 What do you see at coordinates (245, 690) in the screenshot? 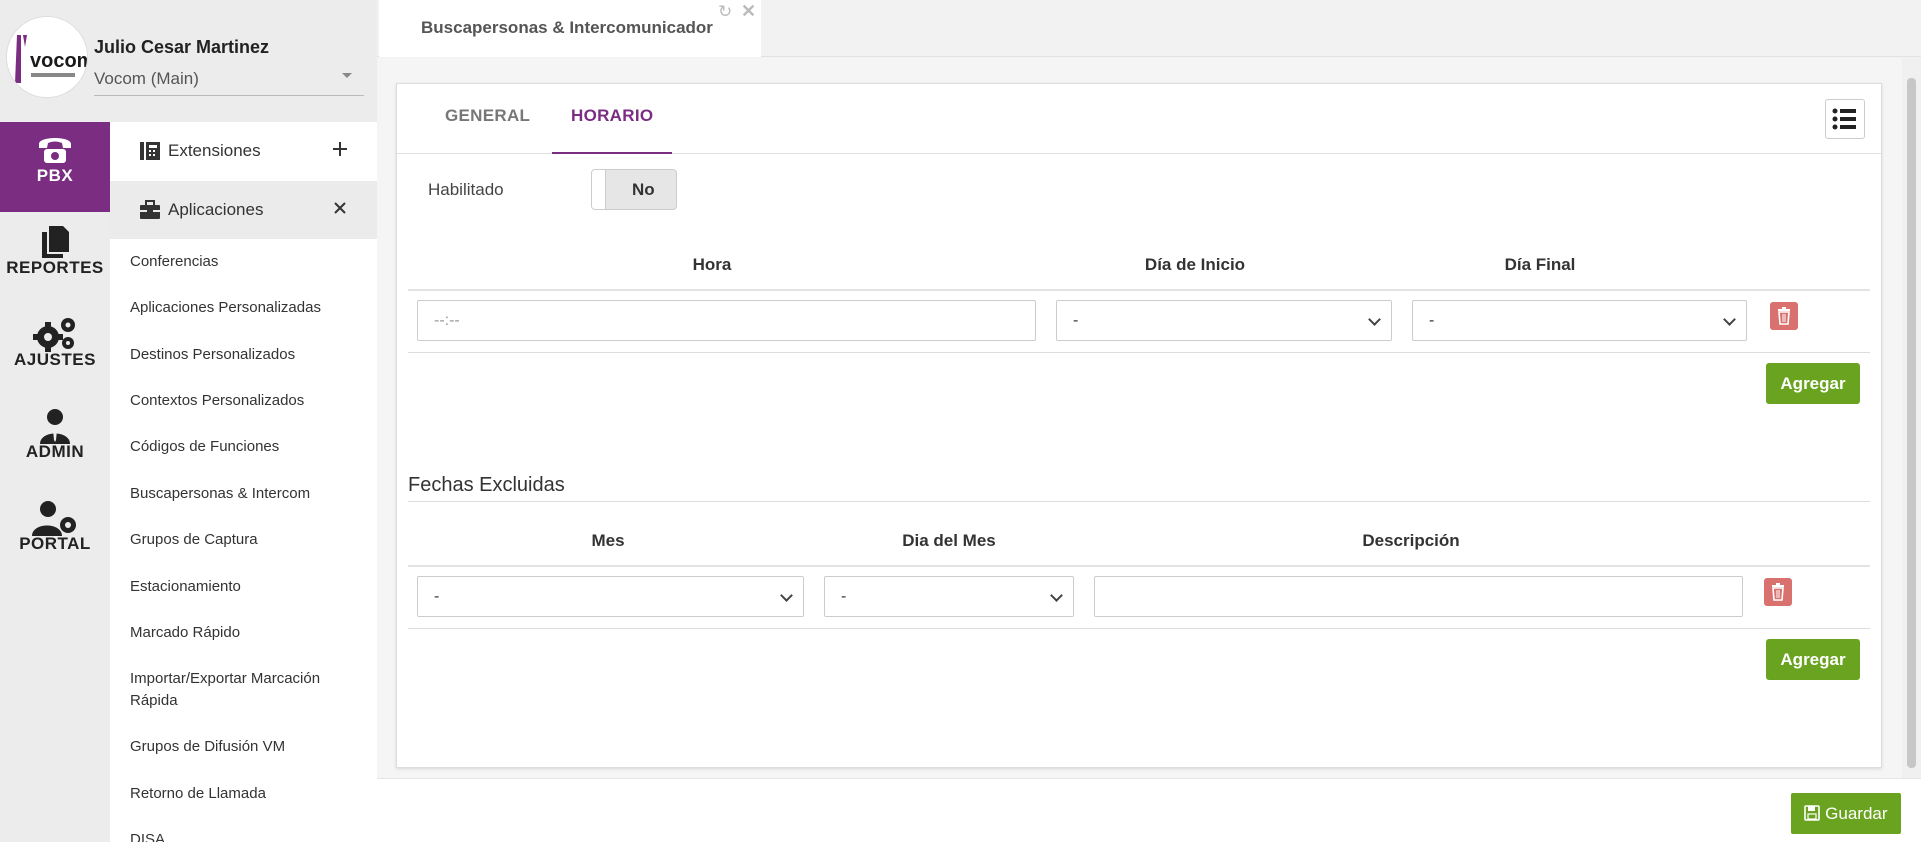
I see `submenu-item-importar-exportar-marcacion-rapida: Importar/Exportar Marcación Rápida` at bounding box center [245, 690].